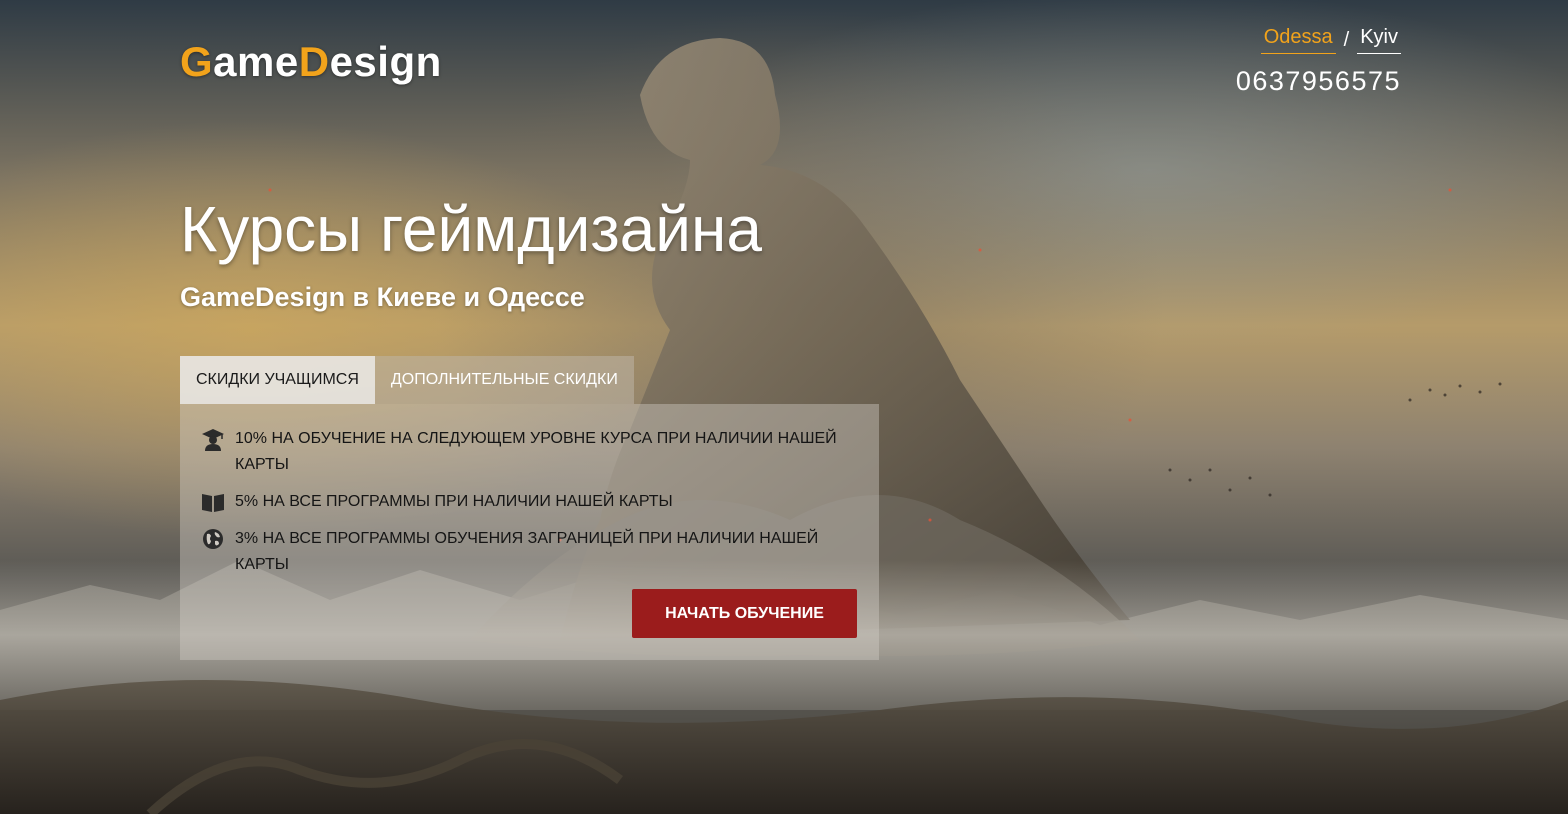 This screenshot has height=814, width=1568. What do you see at coordinates (213, 502) in the screenshot?
I see `book-icon` at bounding box center [213, 502].